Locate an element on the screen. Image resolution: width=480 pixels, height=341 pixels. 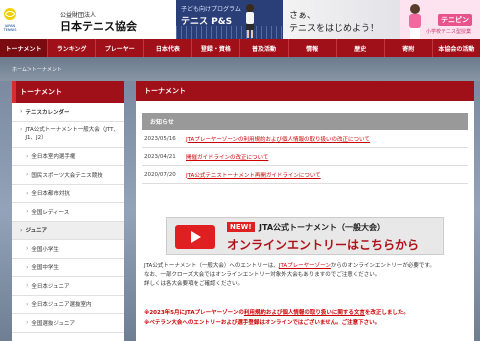
nav-player: プレーヤー is located at coordinates (120, 48).